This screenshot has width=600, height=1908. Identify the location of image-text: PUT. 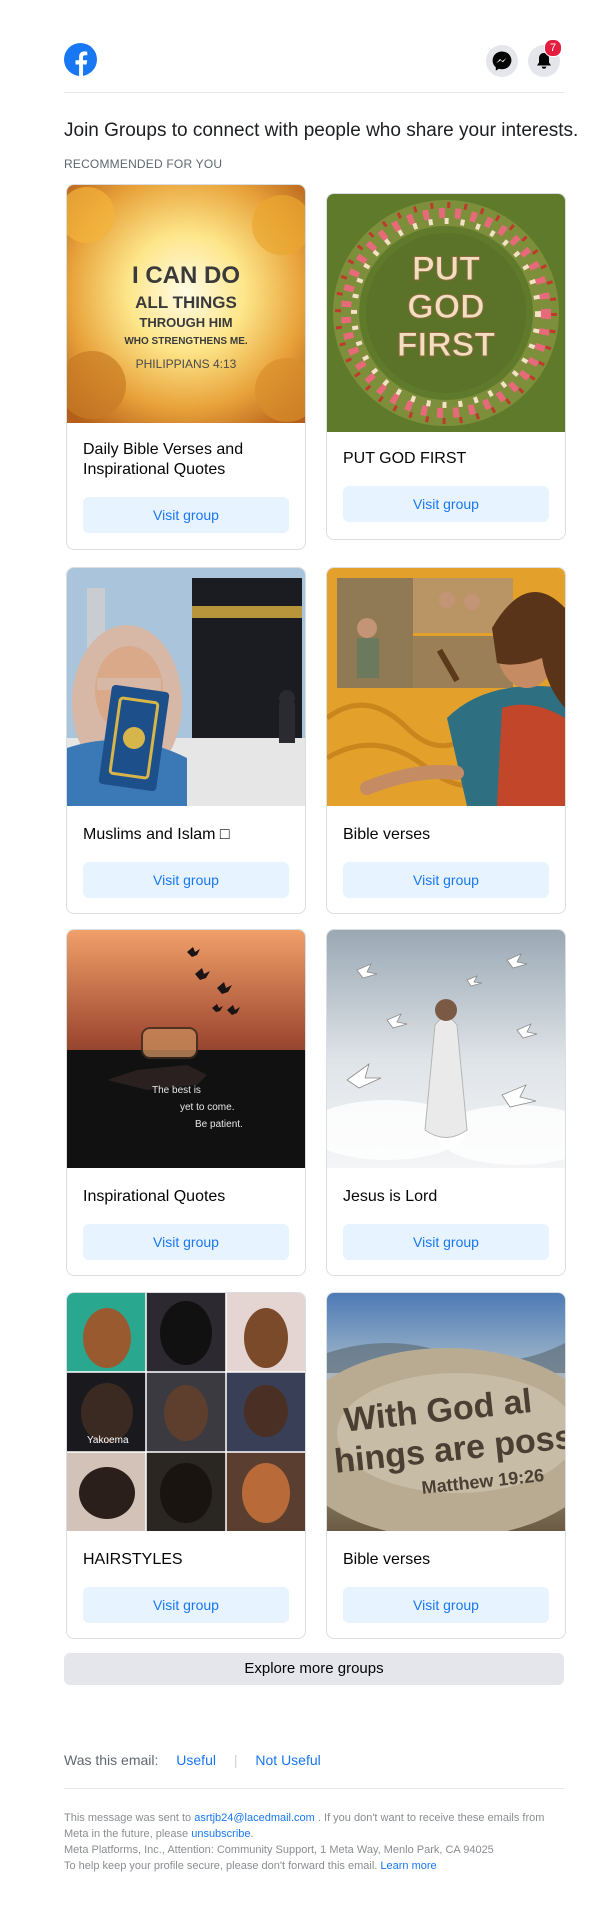
(446, 269).